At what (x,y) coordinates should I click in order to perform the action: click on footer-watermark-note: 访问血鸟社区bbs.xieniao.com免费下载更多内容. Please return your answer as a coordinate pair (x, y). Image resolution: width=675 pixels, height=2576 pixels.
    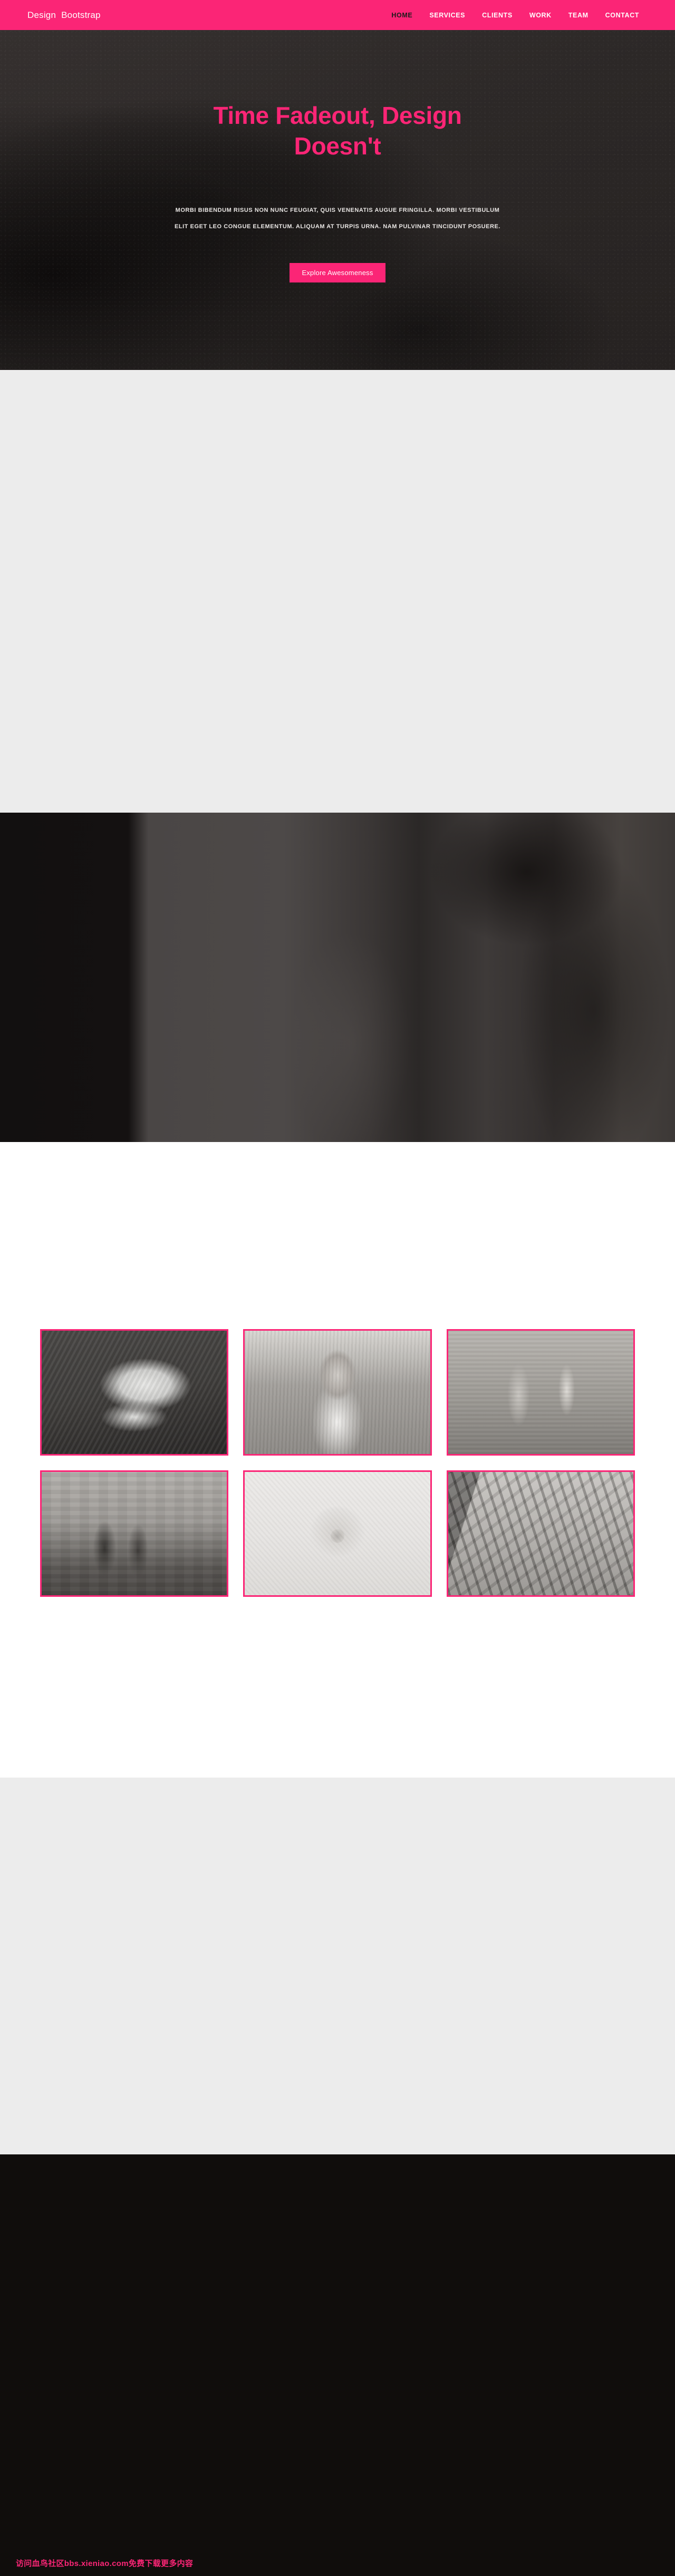
    Looking at the image, I should click on (105, 2563).